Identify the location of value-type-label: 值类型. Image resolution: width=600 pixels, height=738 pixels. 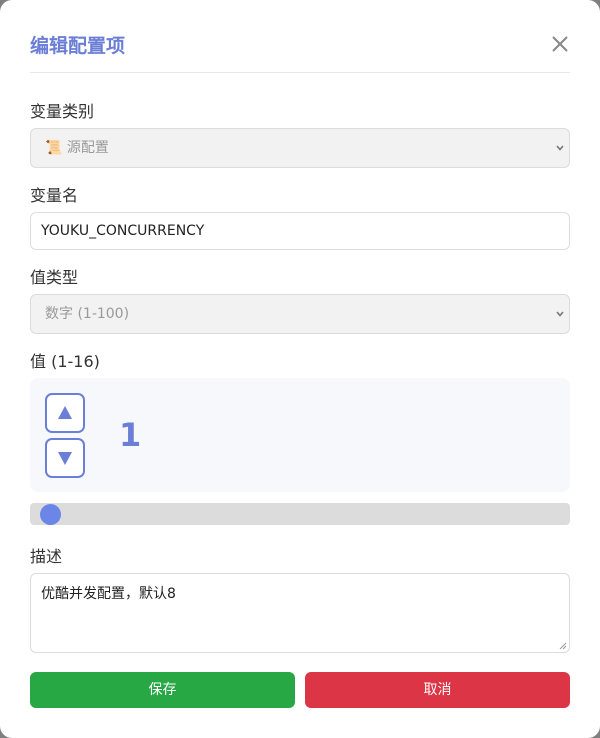
(54, 277).